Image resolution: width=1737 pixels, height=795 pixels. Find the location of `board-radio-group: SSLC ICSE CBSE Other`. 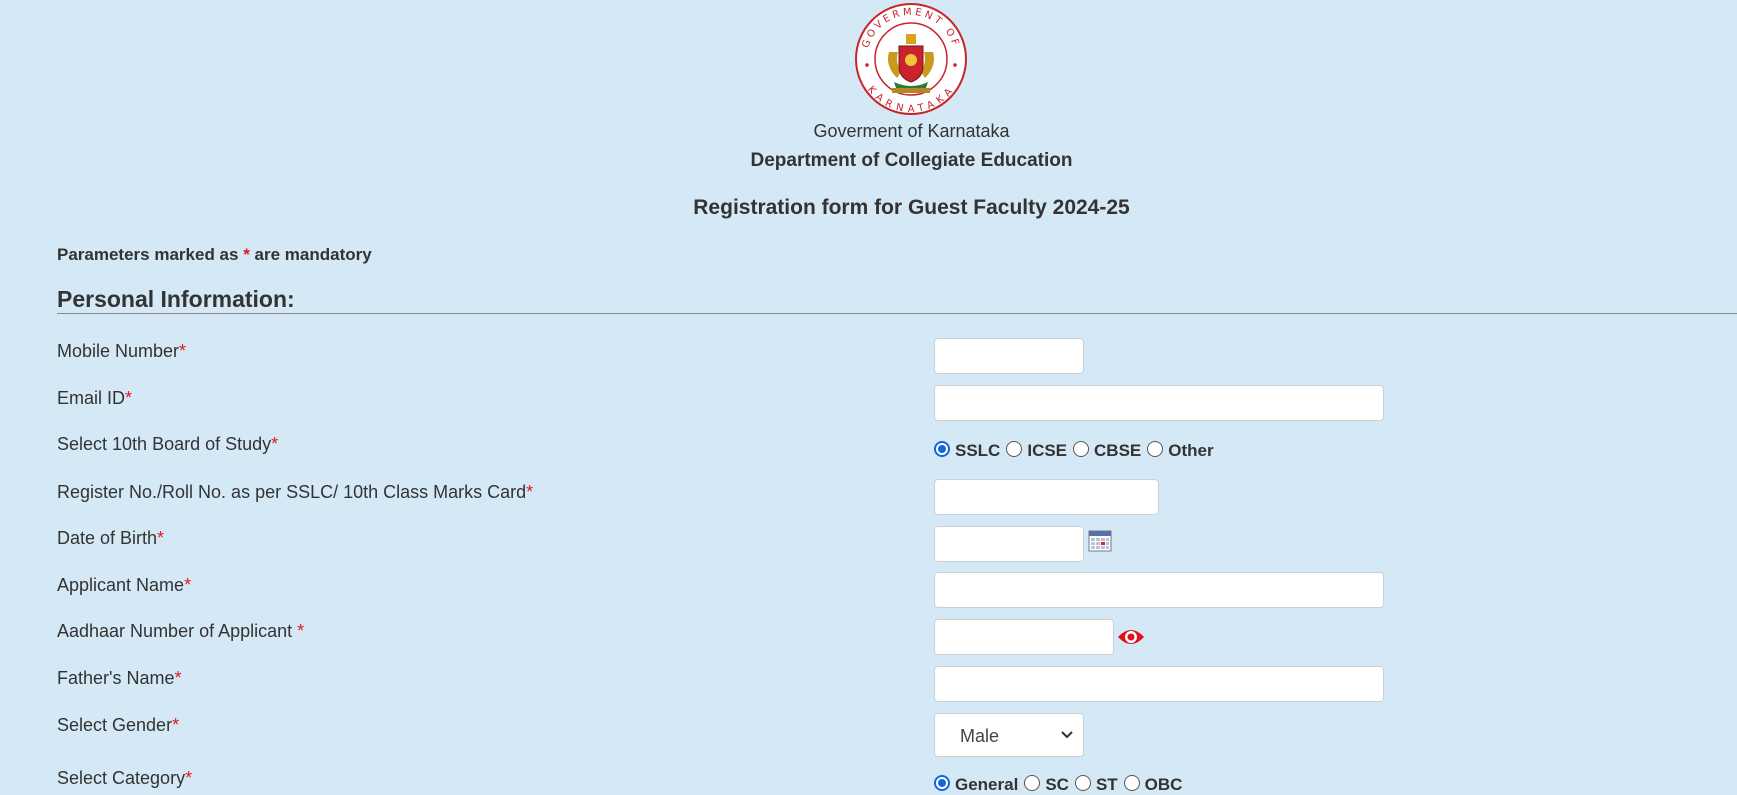

board-radio-group: SSLC ICSE CBSE Other is located at coordinates (1077, 449).